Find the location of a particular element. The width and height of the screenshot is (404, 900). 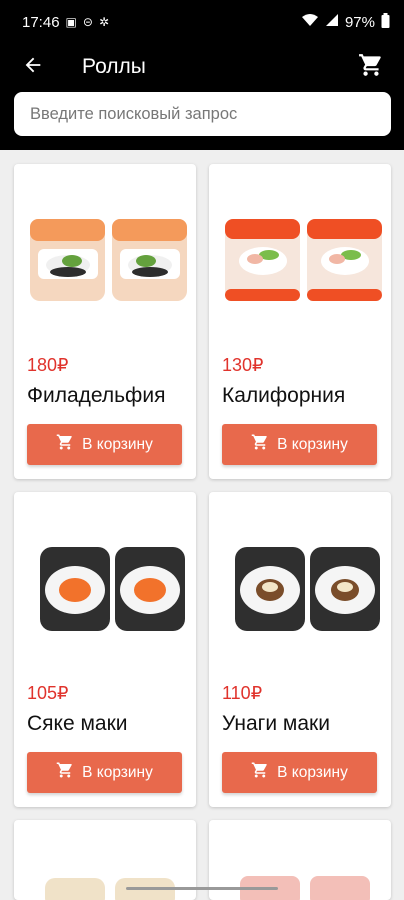

image-notification-icon: ▣ is located at coordinates (71, 22).